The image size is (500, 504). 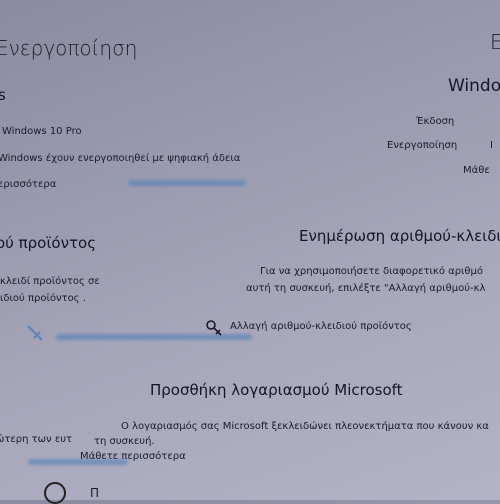 What do you see at coordinates (69, 48) in the screenshot?
I see `page-title: Ενεργοποίηση` at bounding box center [69, 48].